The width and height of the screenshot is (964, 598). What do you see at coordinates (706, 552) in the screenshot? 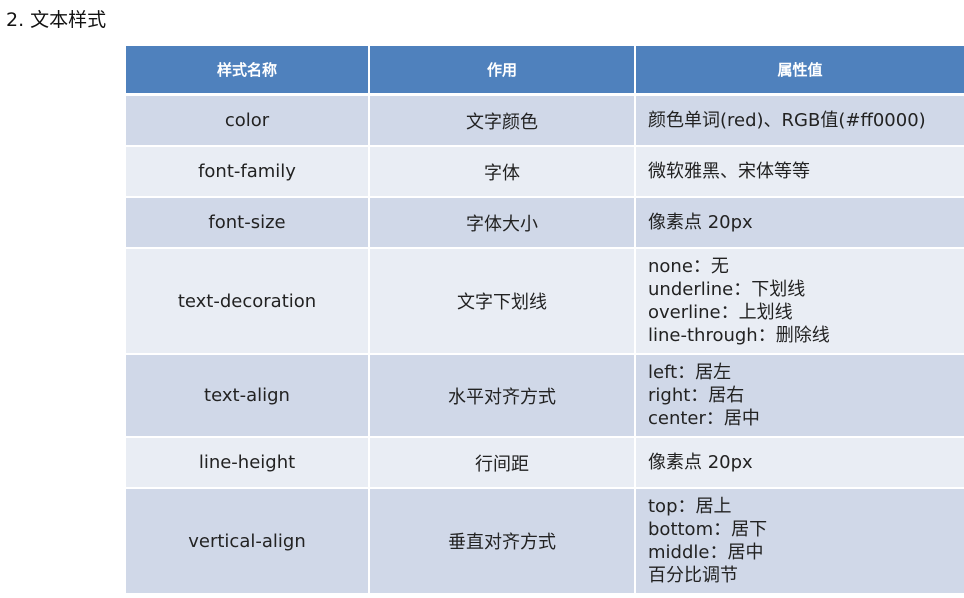
I see `value-line: middle：居中` at bounding box center [706, 552].